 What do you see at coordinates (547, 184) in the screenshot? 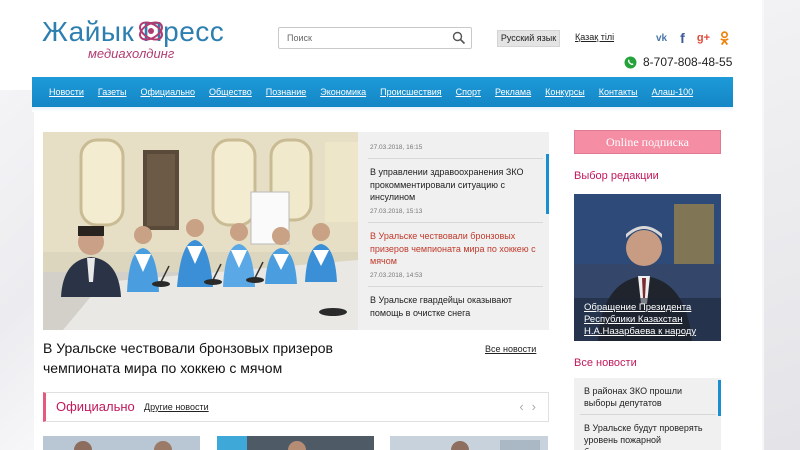
I see `news-list-scrollbar` at bounding box center [547, 184].